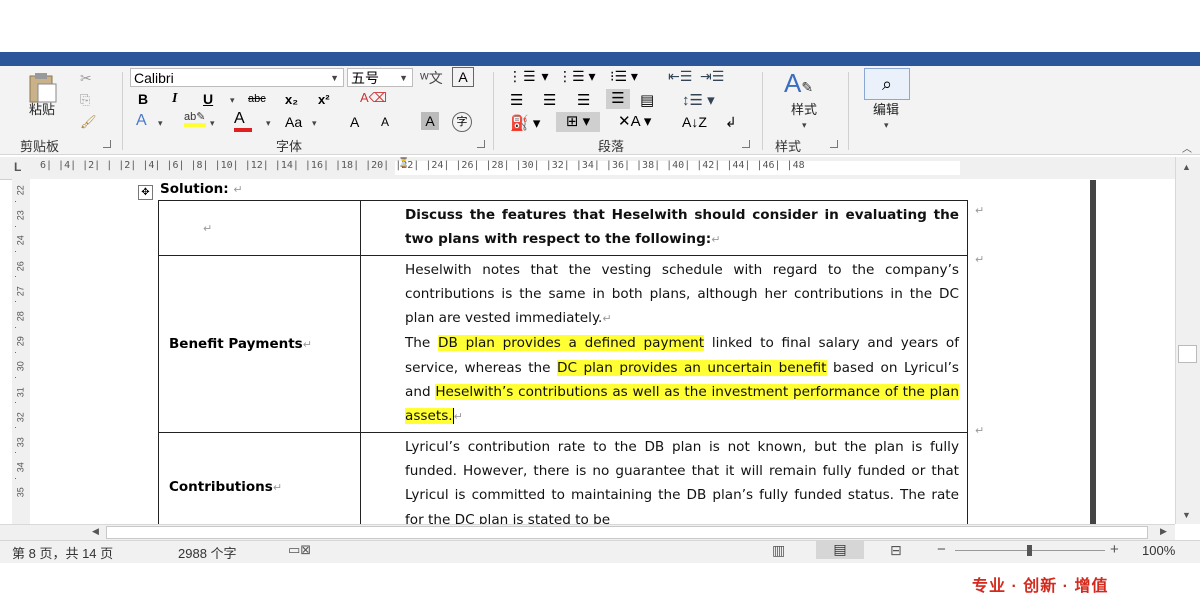 This screenshot has width=1200, height=600. Describe the element at coordinates (95, 531) in the screenshot. I see `scroll-left-icon: ◀` at that location.